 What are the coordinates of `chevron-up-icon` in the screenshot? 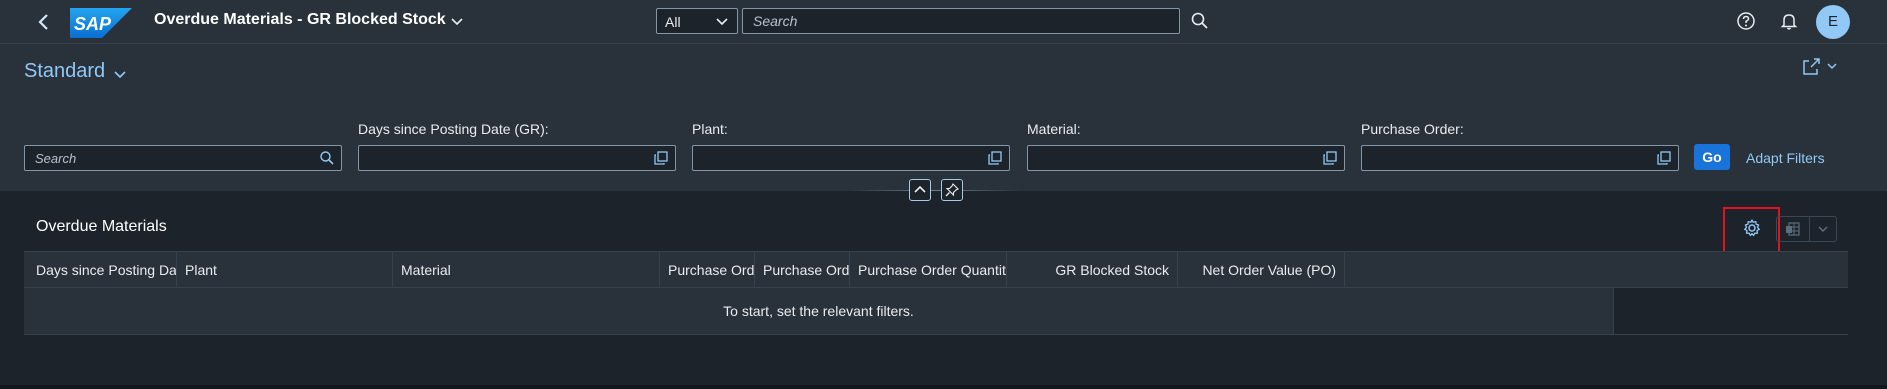 It's located at (920, 189).